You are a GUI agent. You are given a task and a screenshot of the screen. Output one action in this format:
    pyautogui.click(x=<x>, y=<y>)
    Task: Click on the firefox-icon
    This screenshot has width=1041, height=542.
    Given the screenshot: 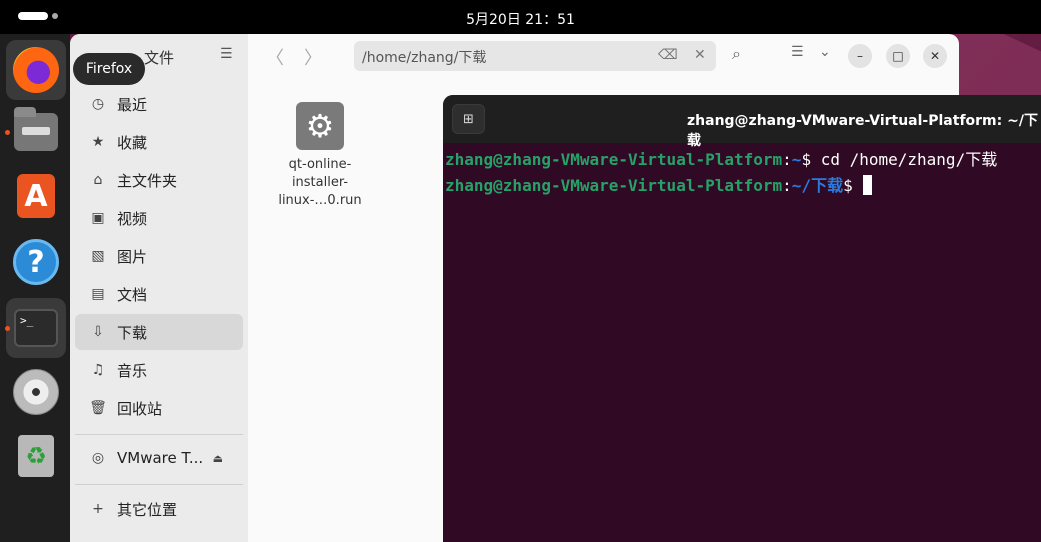 What is the action you would take?
    pyautogui.click(x=36, y=70)
    